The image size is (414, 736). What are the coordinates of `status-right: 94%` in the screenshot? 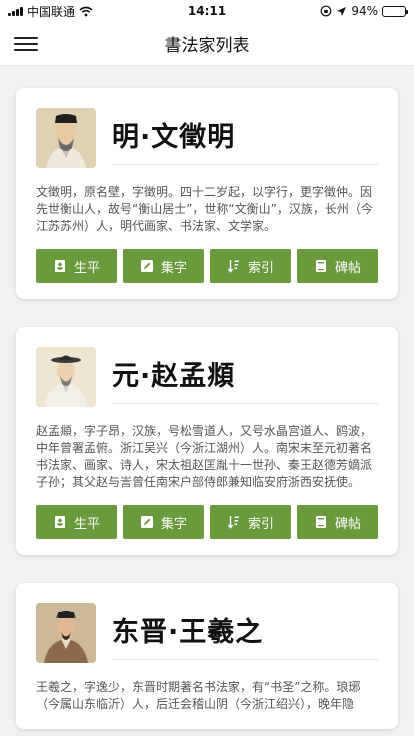 It's located at (364, 11).